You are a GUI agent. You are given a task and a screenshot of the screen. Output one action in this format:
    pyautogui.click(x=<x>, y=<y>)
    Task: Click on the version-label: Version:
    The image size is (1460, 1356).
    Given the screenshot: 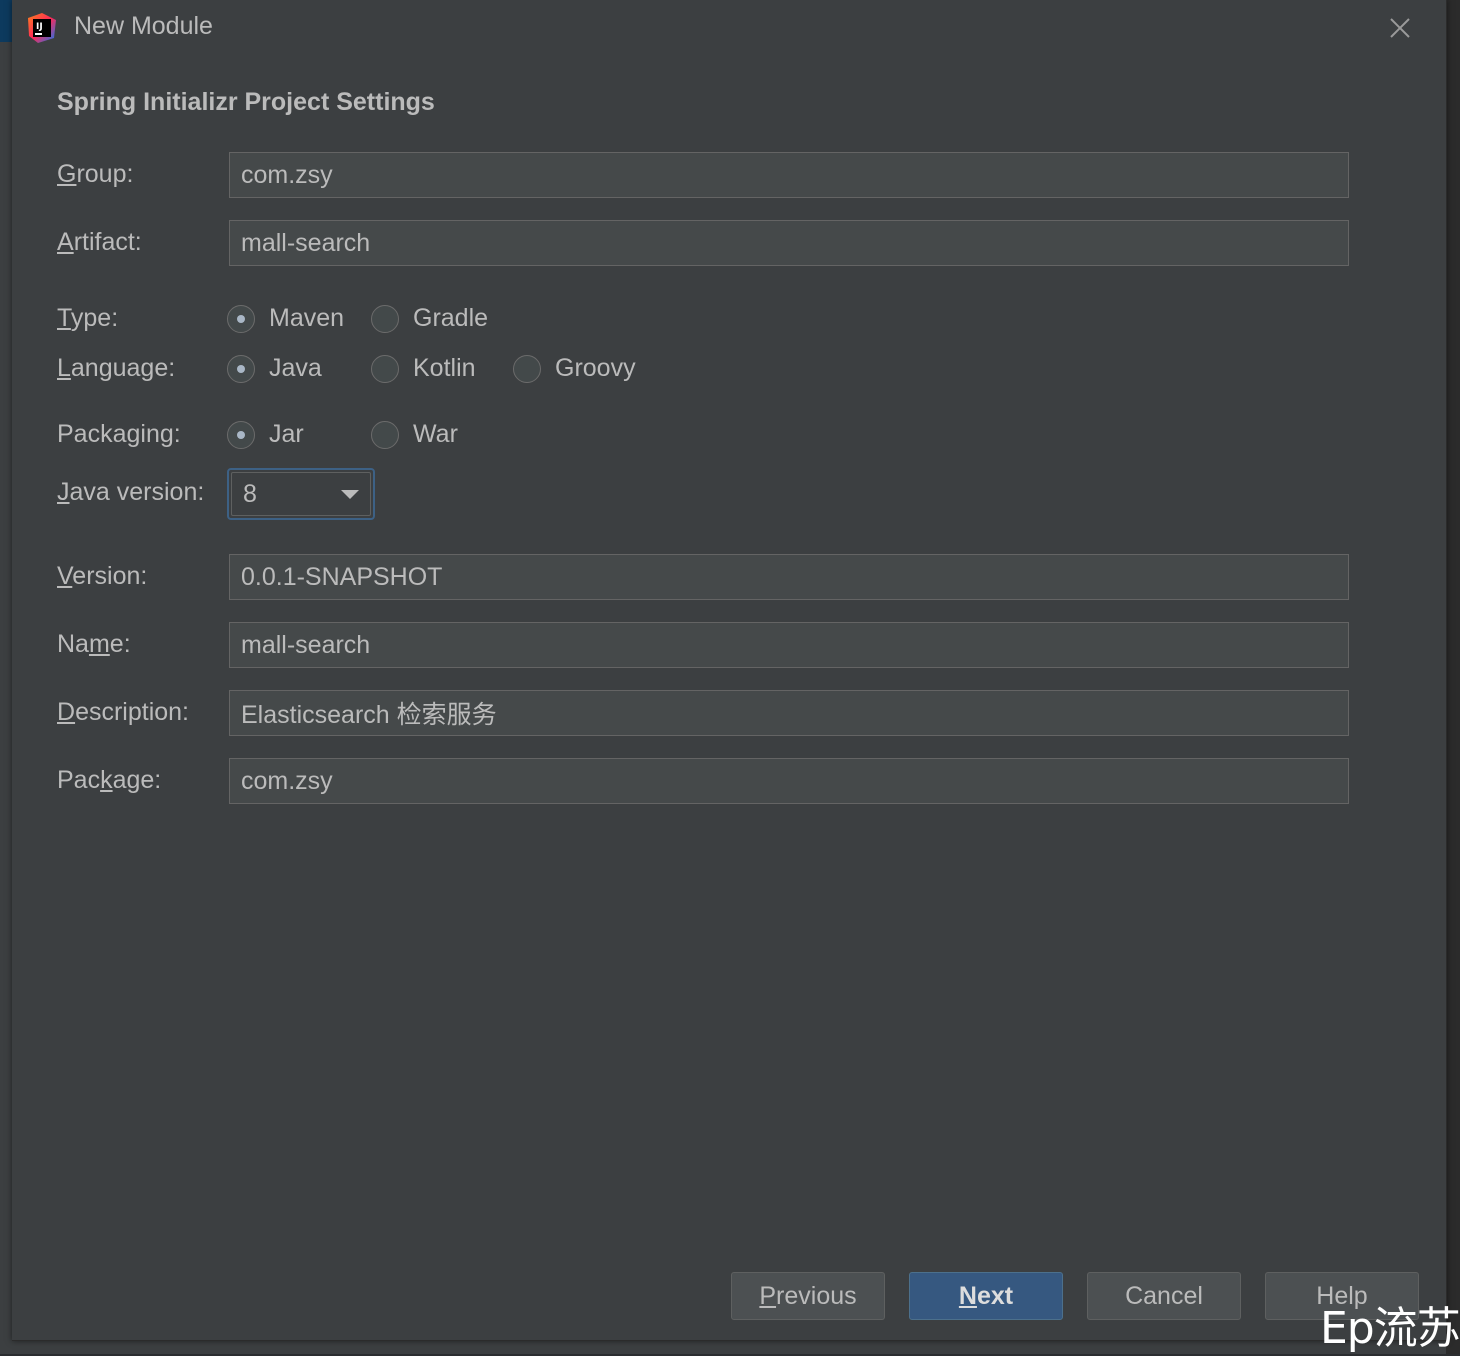 What is the action you would take?
    pyautogui.click(x=102, y=576)
    